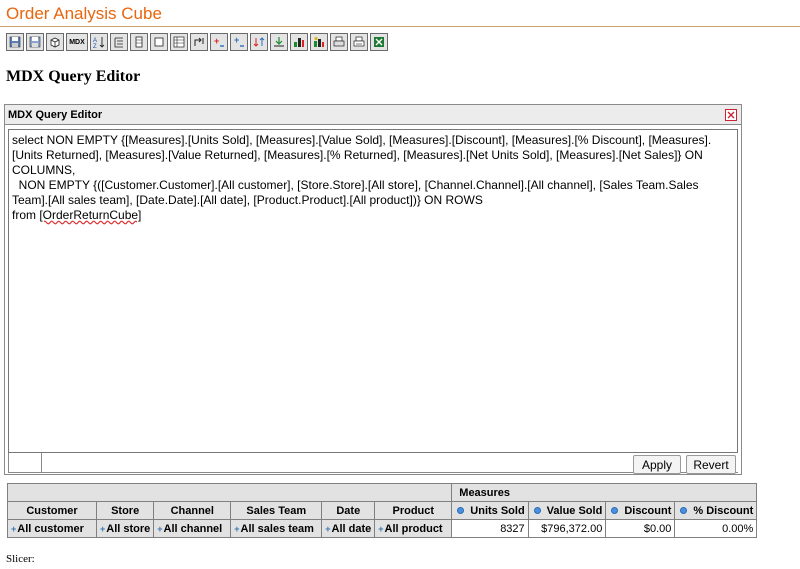 This screenshot has height=569, width=800. I want to click on print-icon, so click(339, 42).